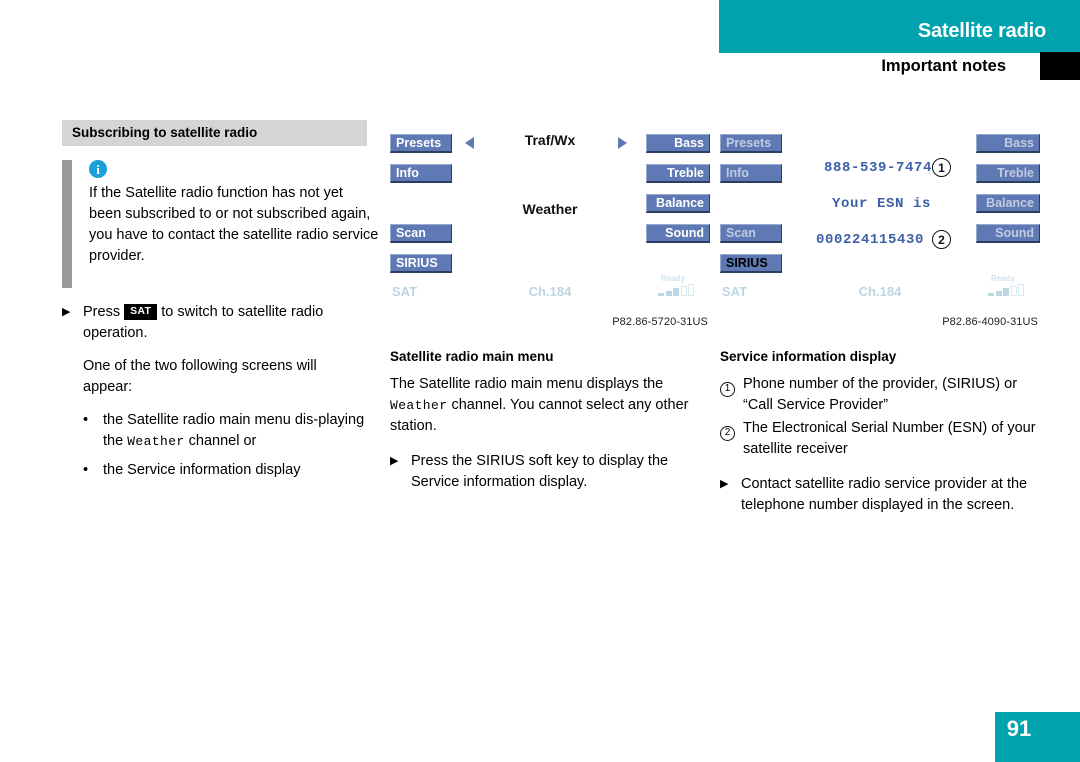 The height and width of the screenshot is (762, 1080). Describe the element at coordinates (202, 470) in the screenshot. I see `list-item-text: the Service information display` at that location.